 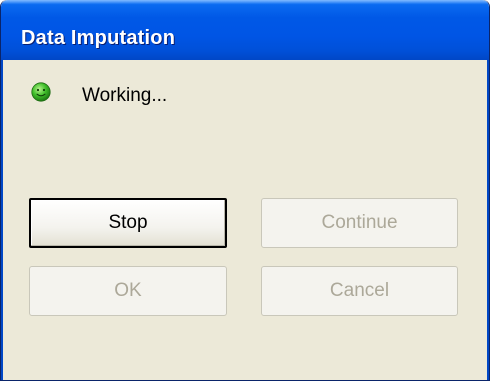 I want to click on ok-button: OK, so click(x=128, y=291).